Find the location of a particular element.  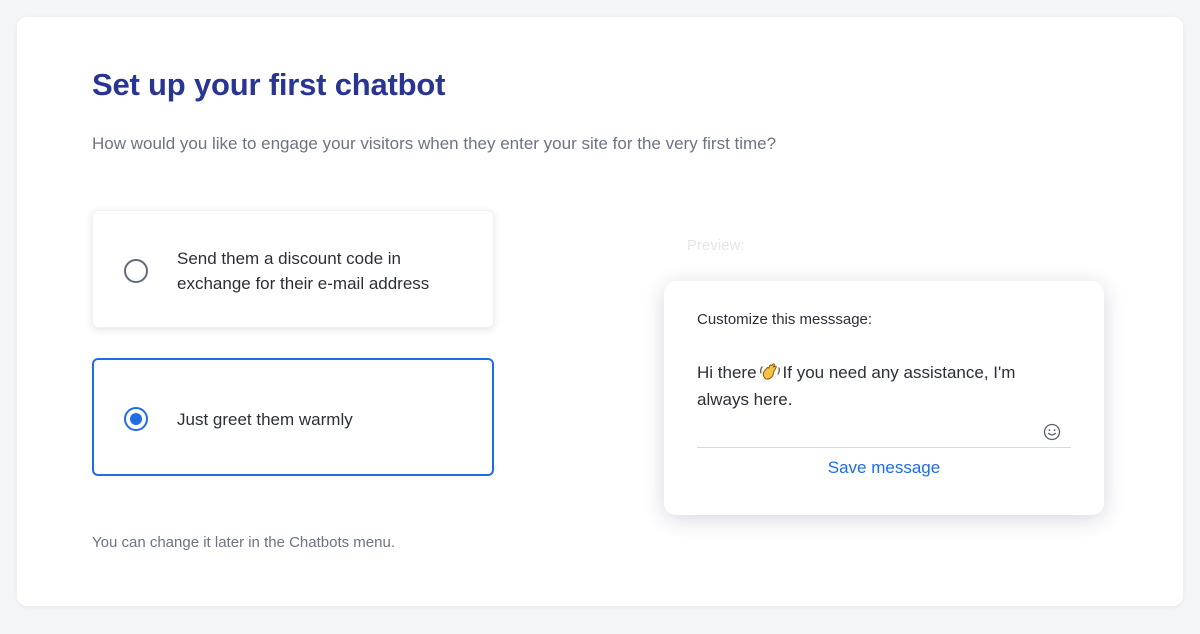

customize-label: Customize this messsage: is located at coordinates (785, 319).